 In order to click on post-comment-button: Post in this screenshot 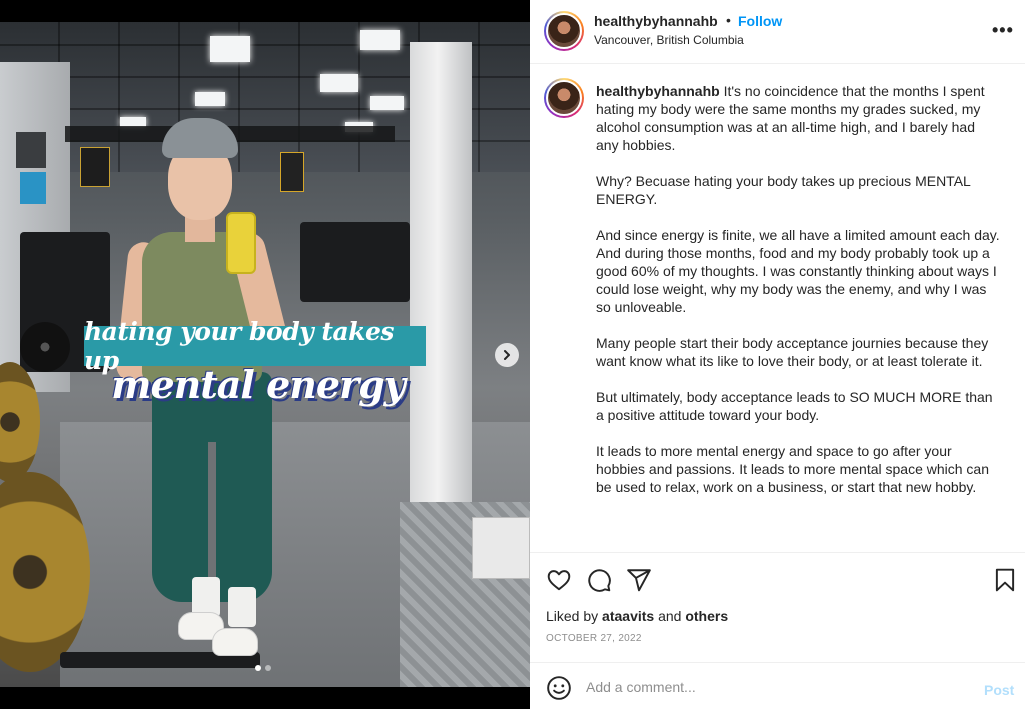, I will do `click(999, 690)`.